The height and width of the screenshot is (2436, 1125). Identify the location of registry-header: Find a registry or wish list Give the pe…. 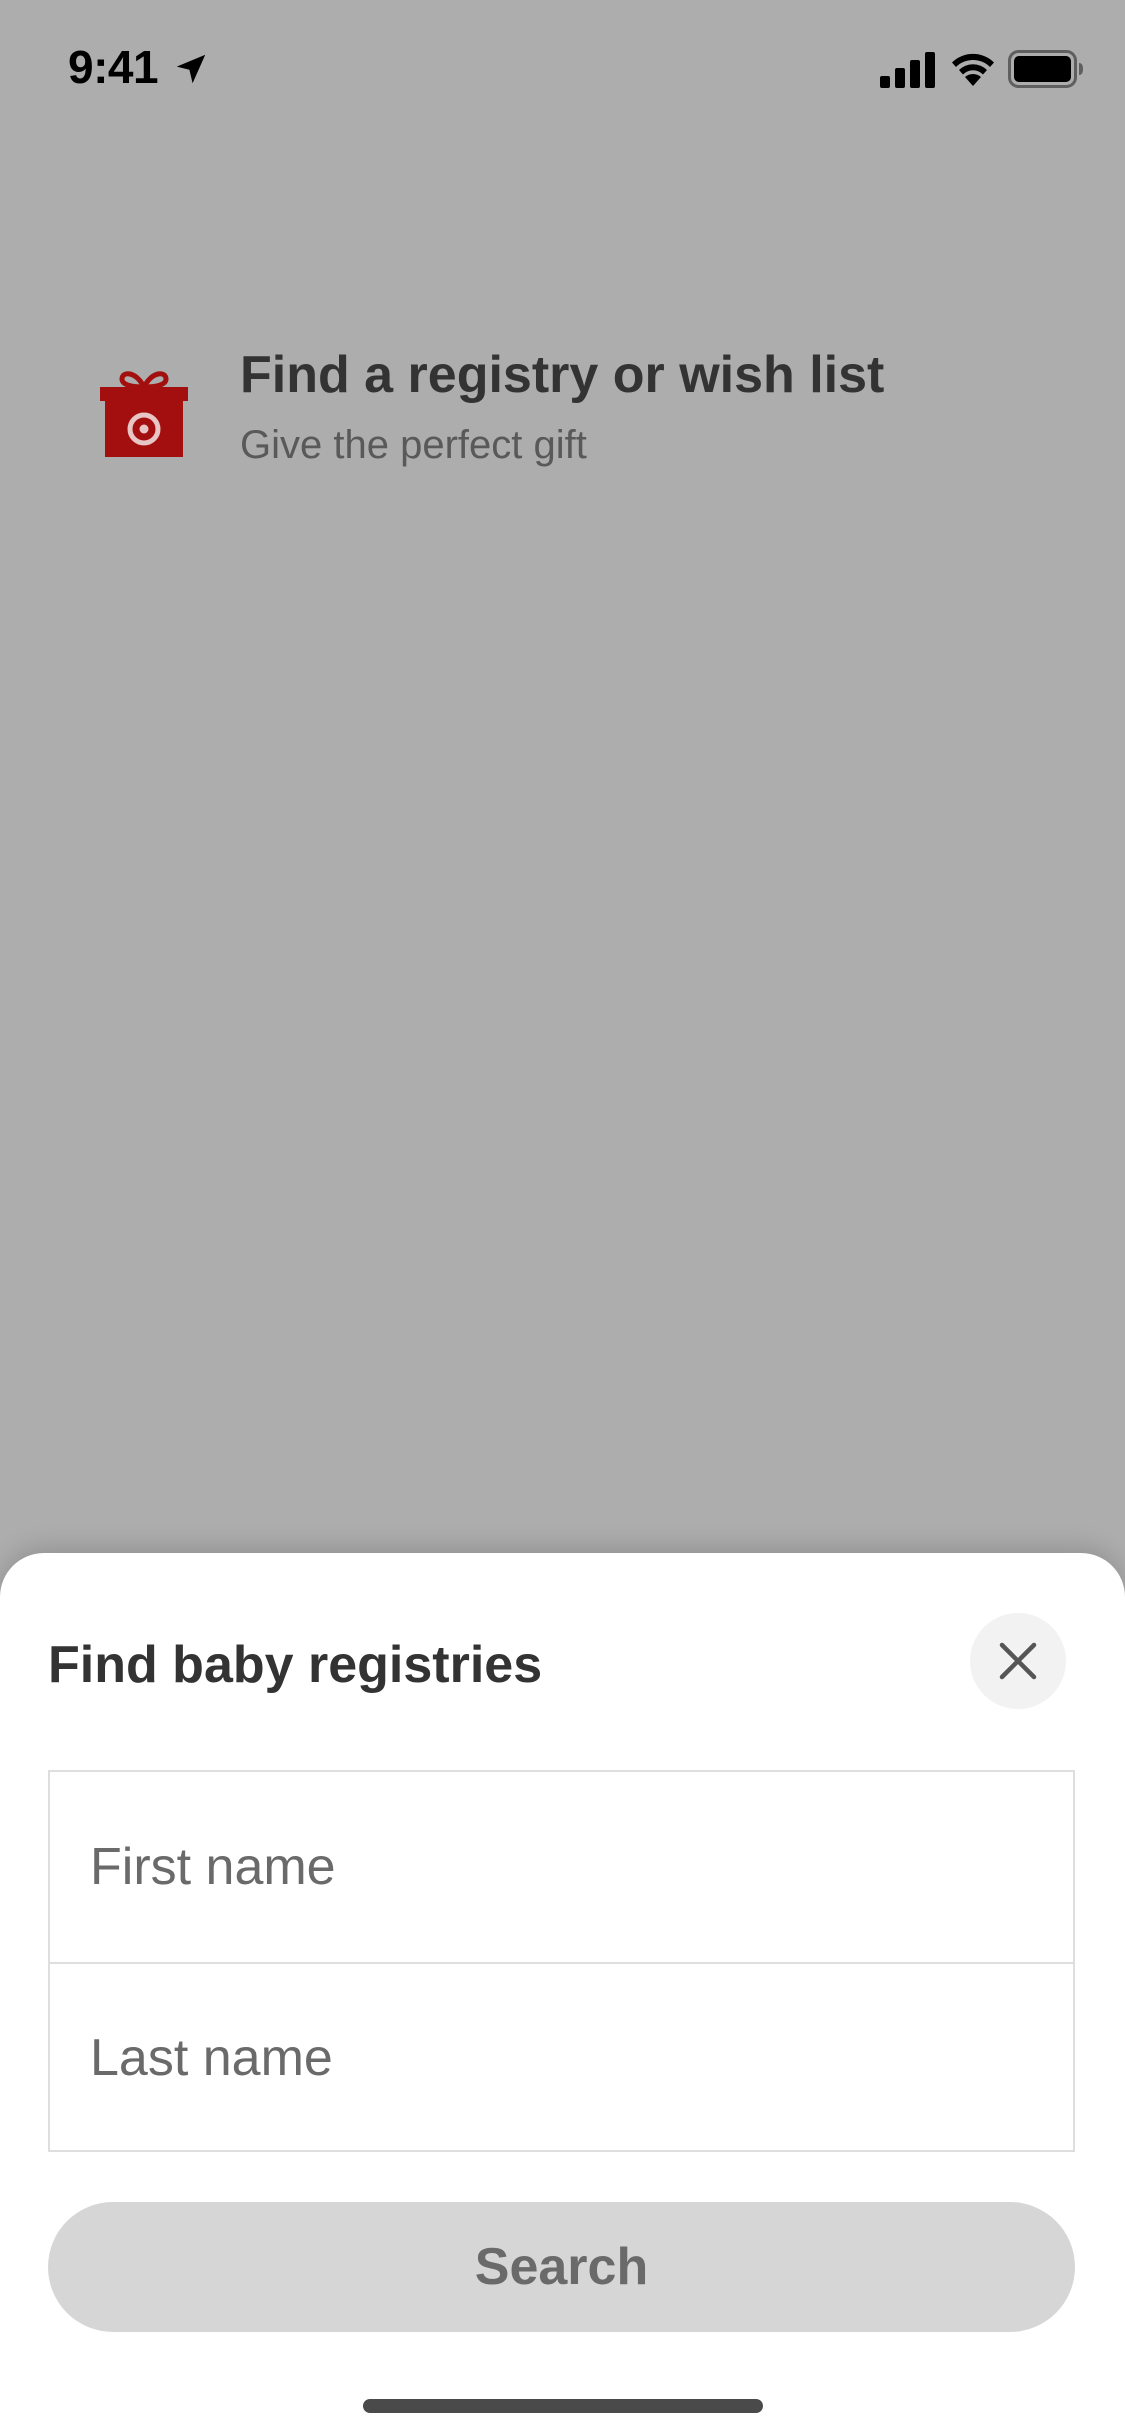
(580, 415).